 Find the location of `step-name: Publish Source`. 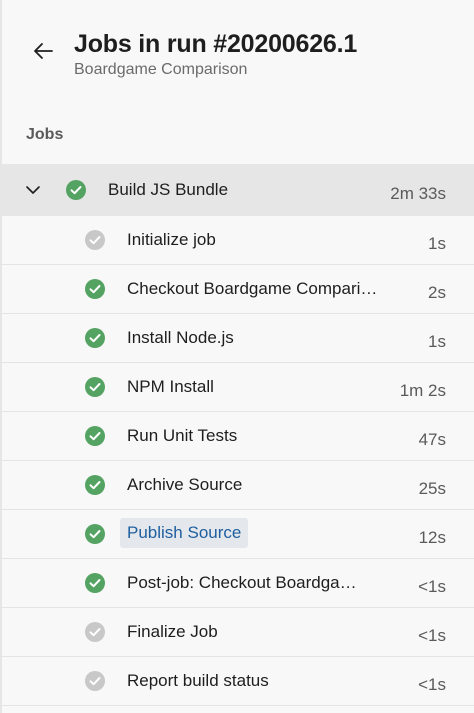

step-name: Publish Source is located at coordinates (184, 533).